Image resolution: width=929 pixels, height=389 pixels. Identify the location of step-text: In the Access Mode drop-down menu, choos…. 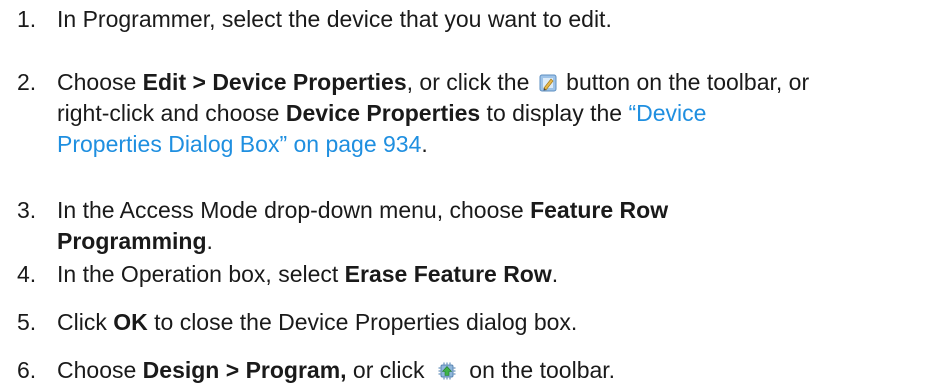
(363, 225).